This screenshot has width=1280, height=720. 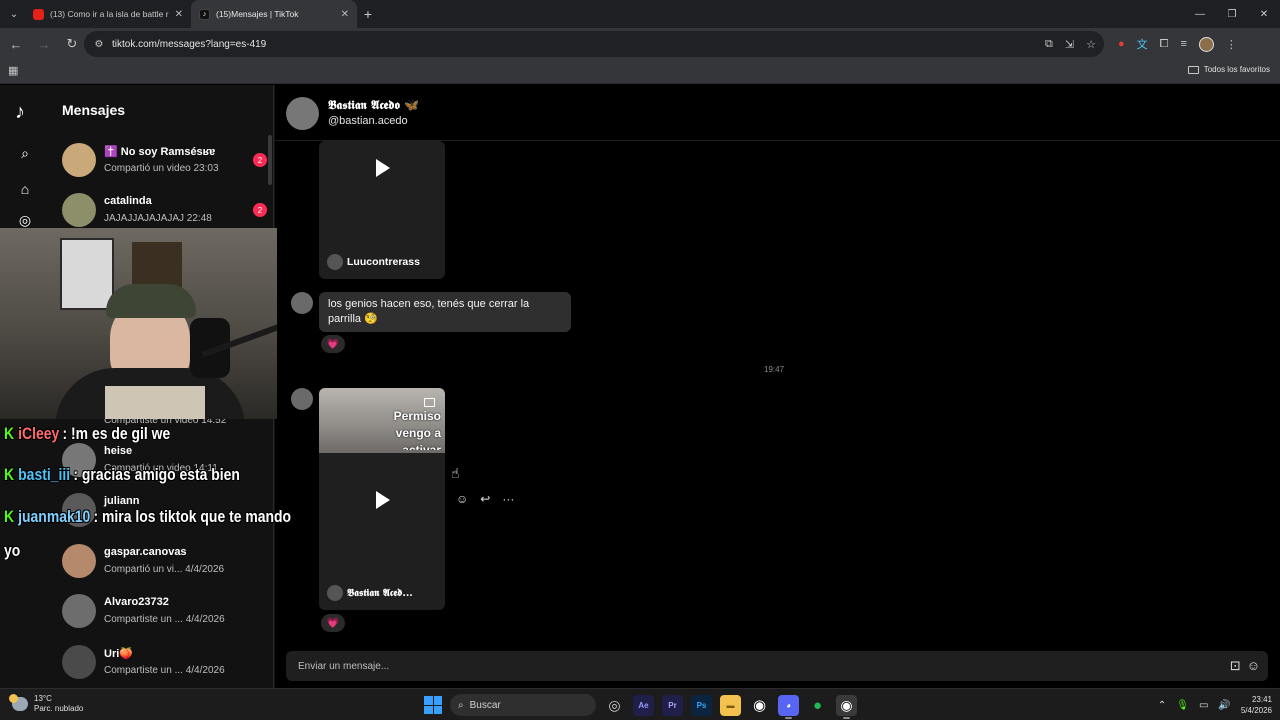 I want to click on reading-list-icon: ≡, so click(x=1183, y=44).